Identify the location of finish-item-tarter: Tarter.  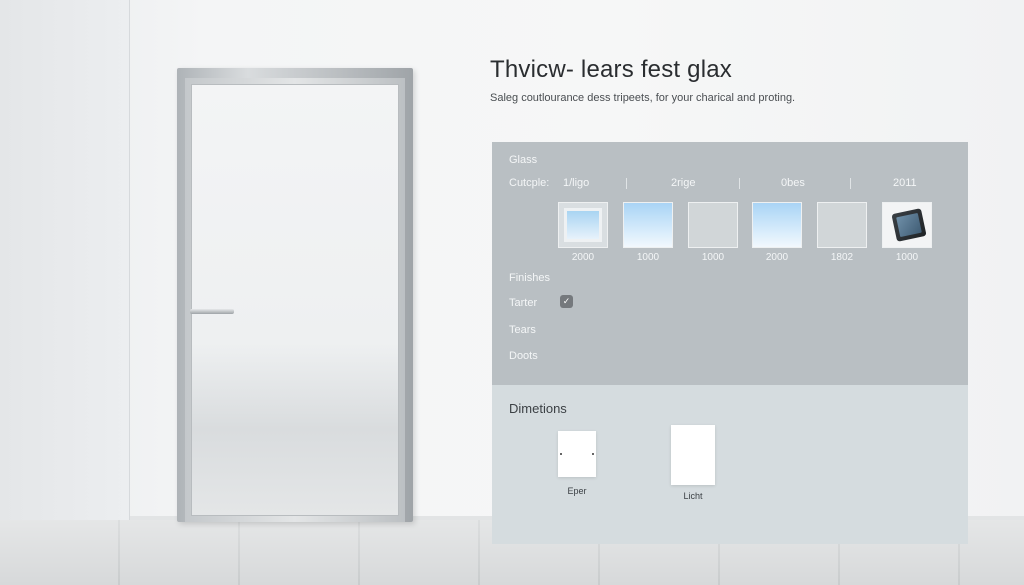
(523, 303).